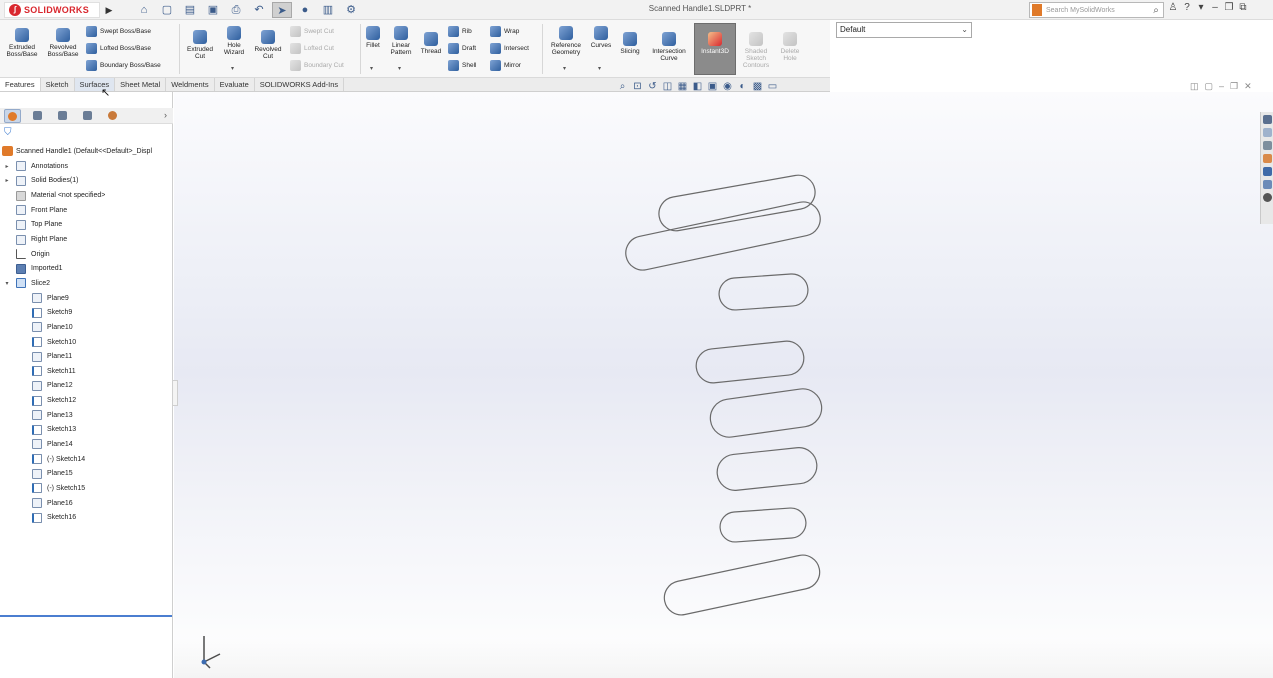 The image size is (1273, 678). Describe the element at coordinates (86, 239) in the screenshot. I see `tree-node-right-plane: Right Plane` at that location.